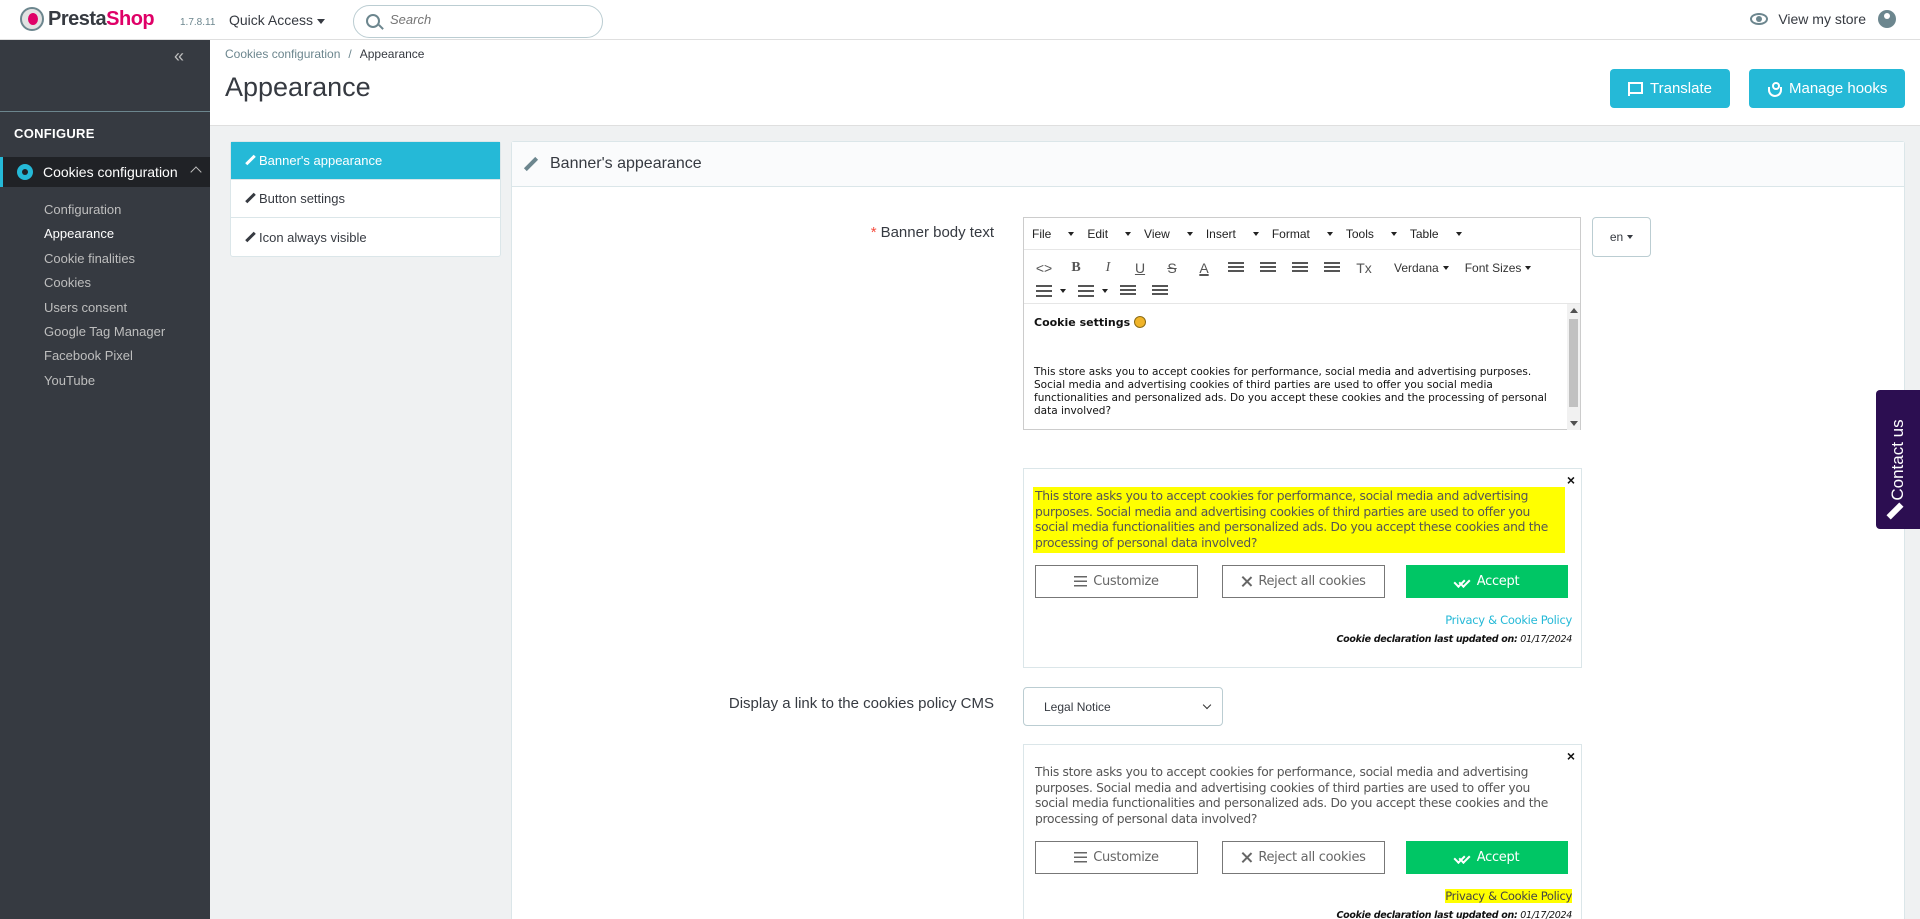 This screenshot has width=1920, height=919. I want to click on align-right-icon, so click(1300, 268).